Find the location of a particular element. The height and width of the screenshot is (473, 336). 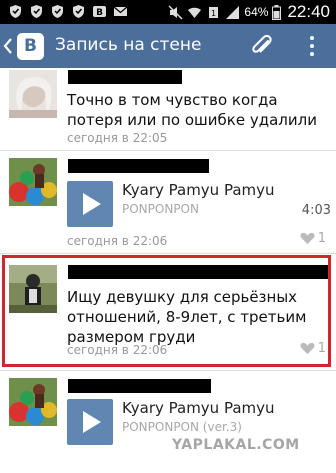

svg-text: 1 is located at coordinates (213, 13).